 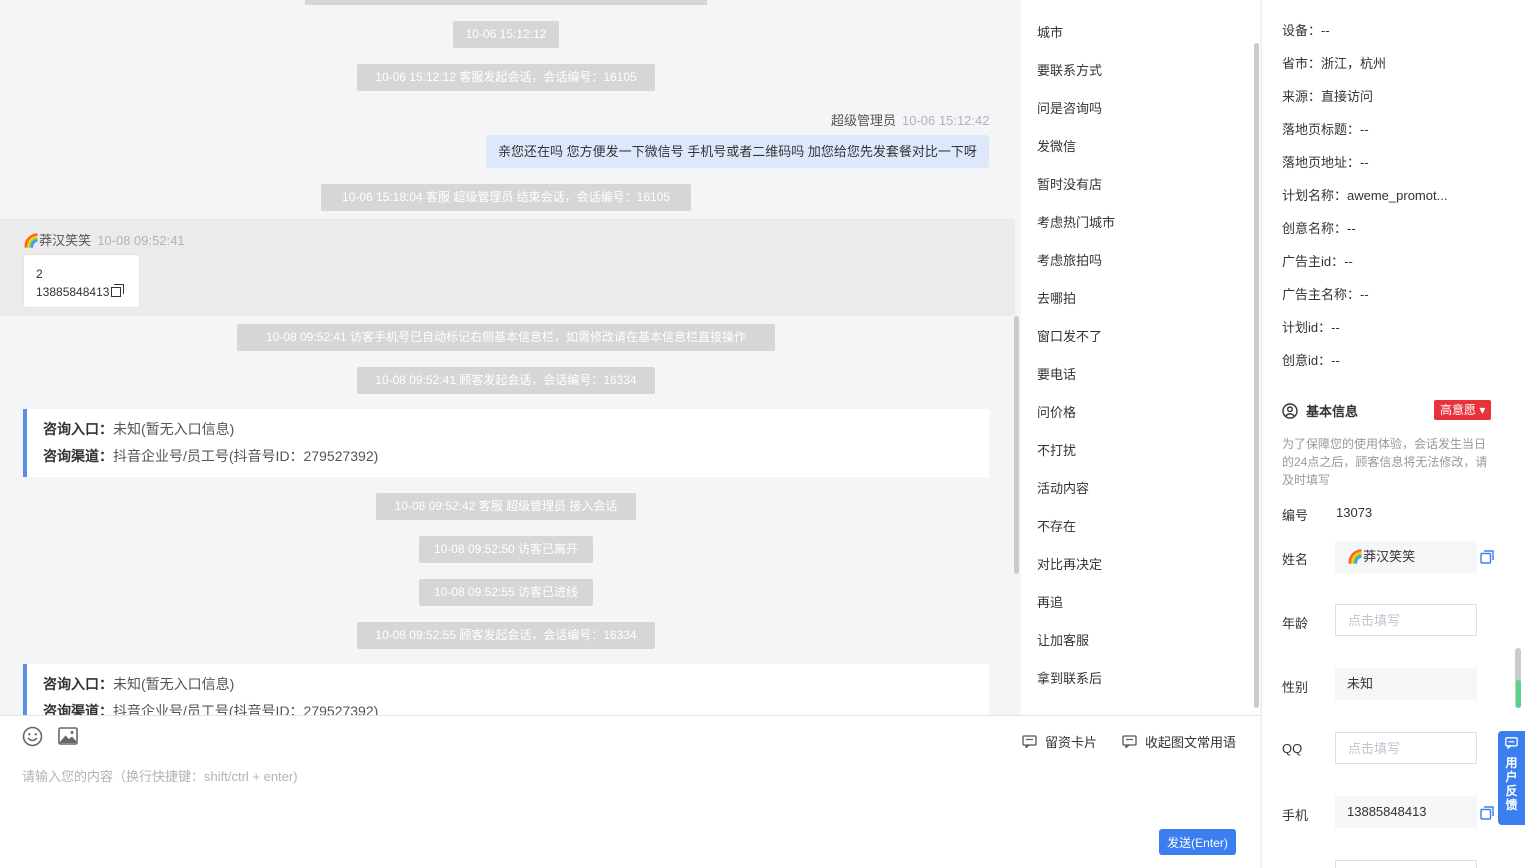 I want to click on age-input: 点击填写, so click(x=1406, y=620).